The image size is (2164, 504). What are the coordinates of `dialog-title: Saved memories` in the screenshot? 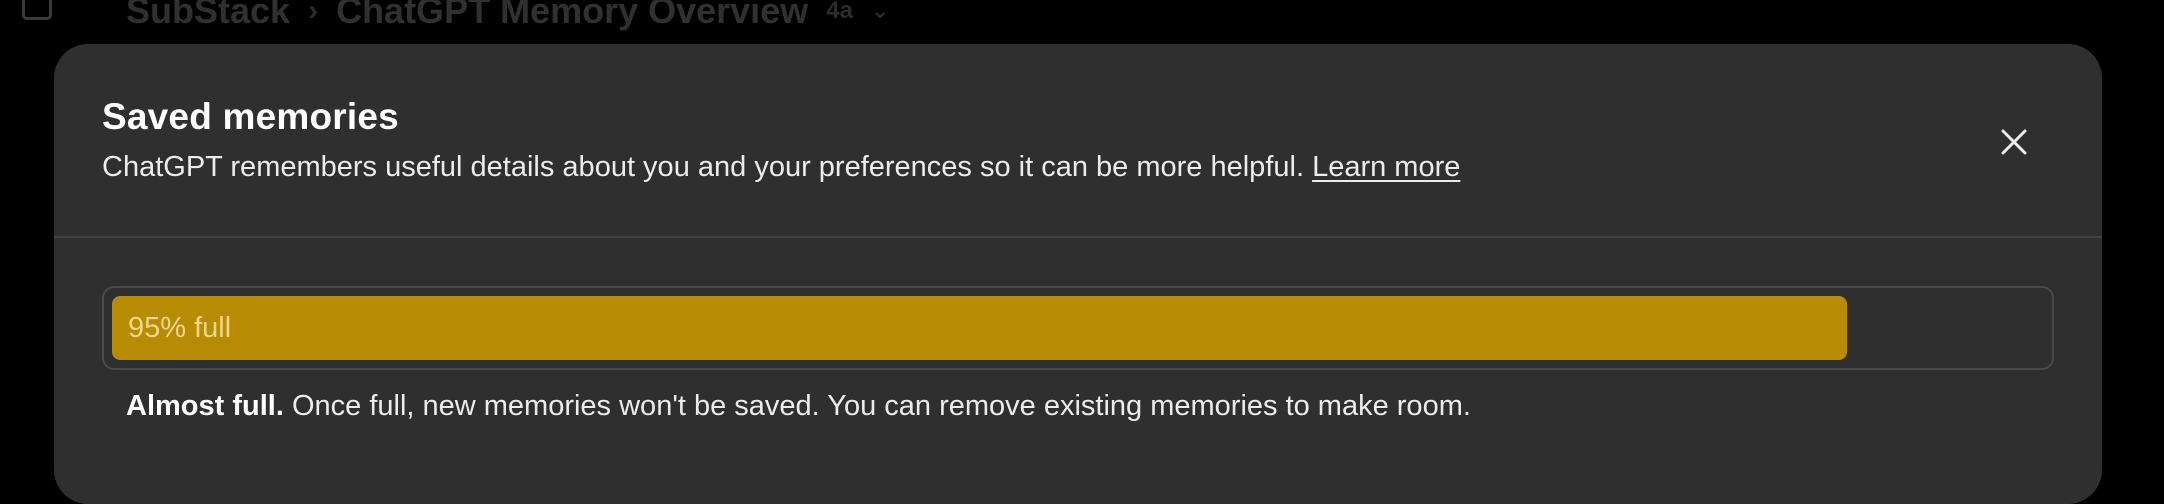 It's located at (250, 116).